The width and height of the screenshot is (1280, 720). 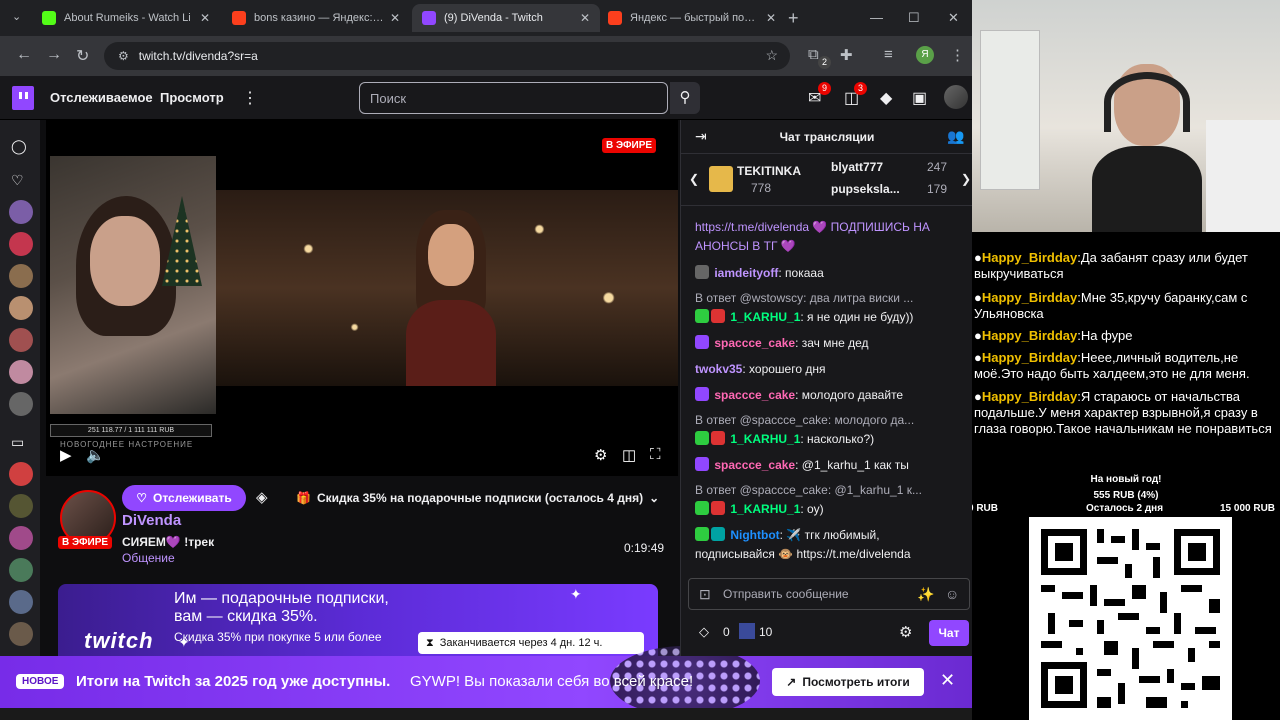 I want to click on crown-icon: ◆, so click(x=886, y=98).